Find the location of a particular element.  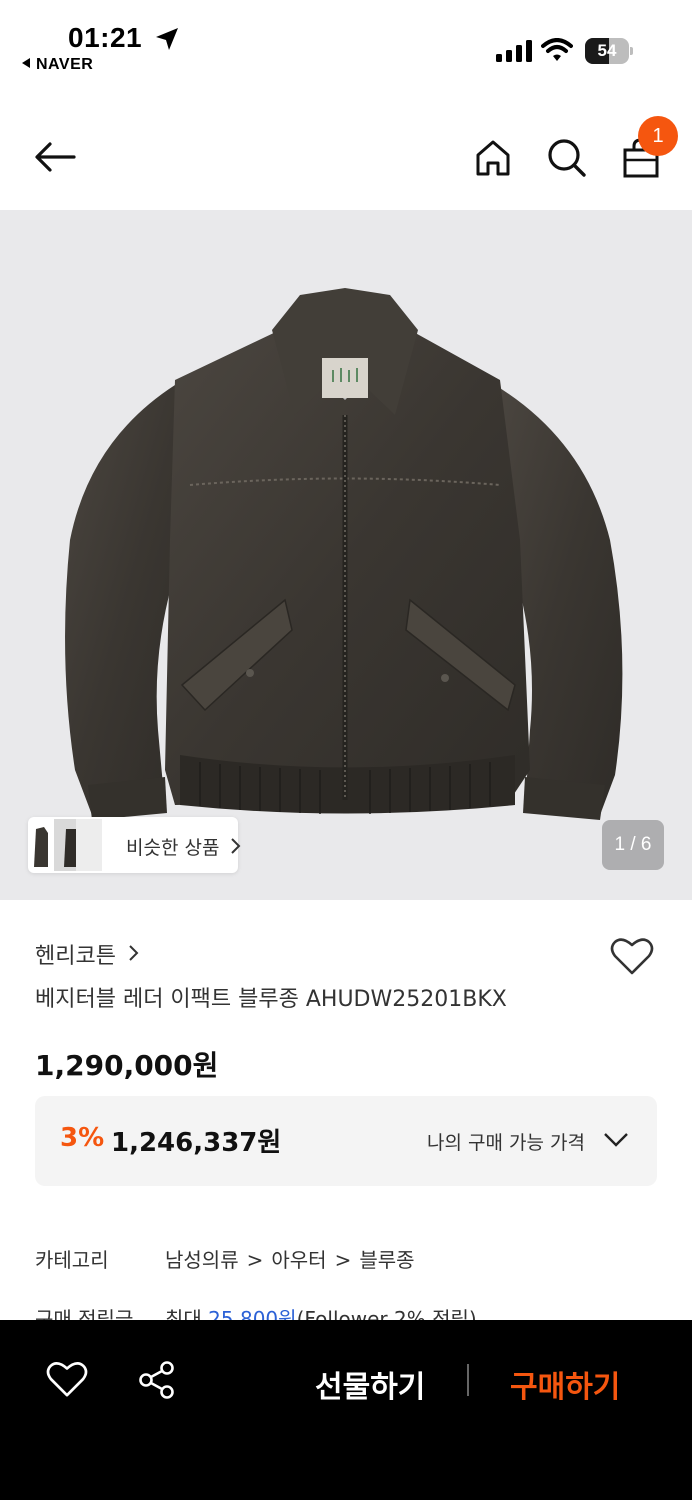

heart-icon is located at coordinates (67, 1381).